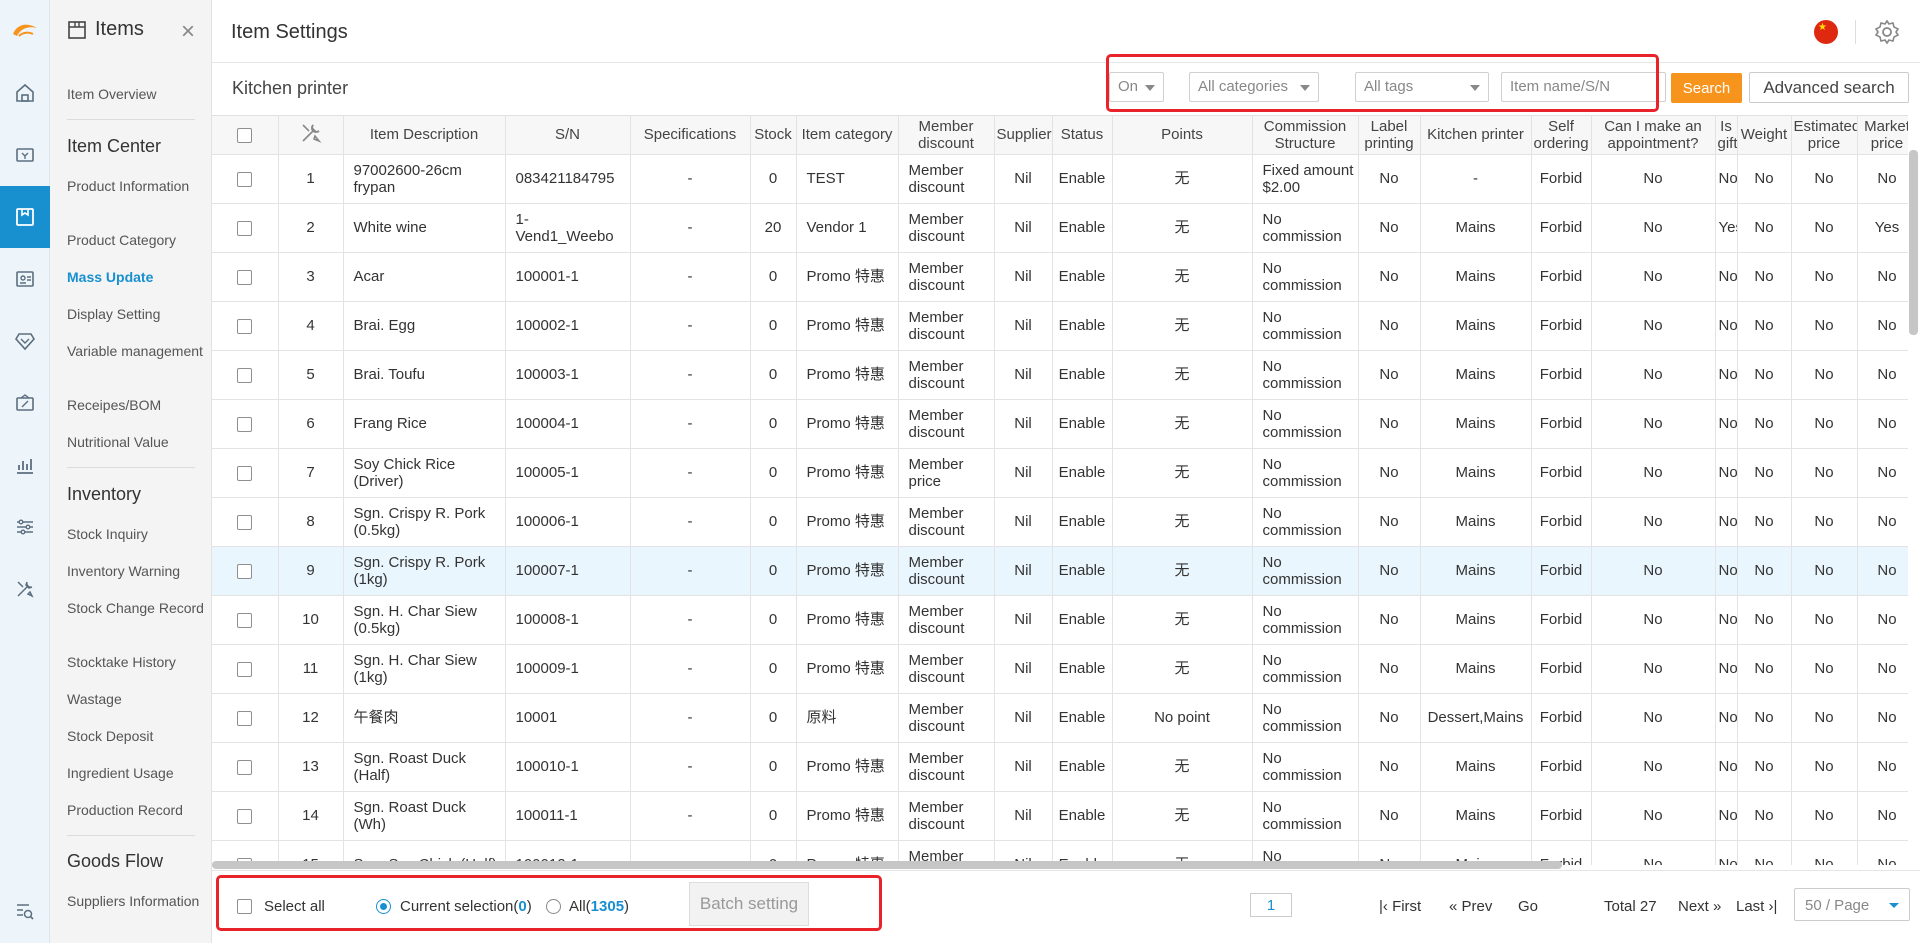 The image size is (1920, 943). What do you see at coordinates (1583, 87) in the screenshot?
I see `search-input: Item name/S/N` at bounding box center [1583, 87].